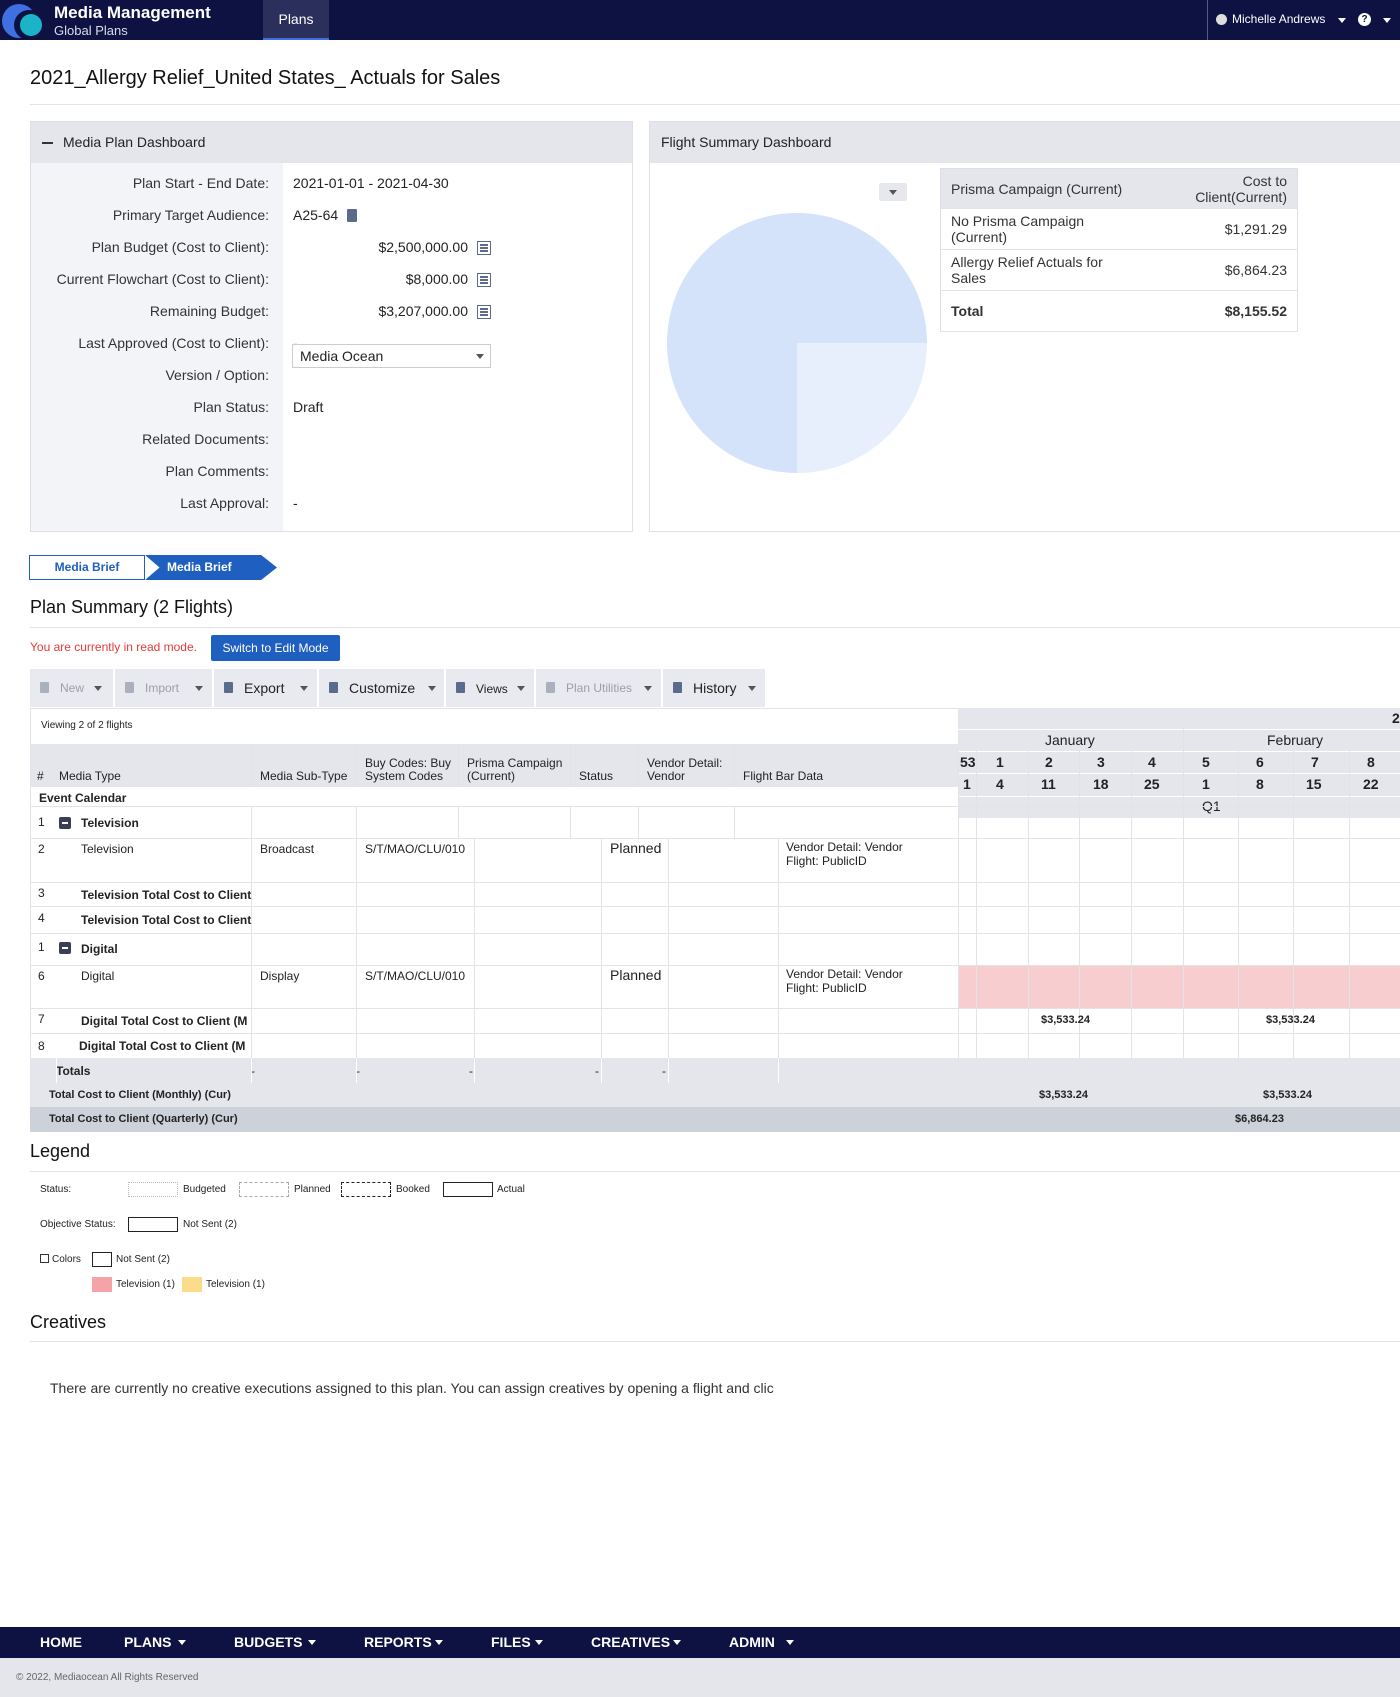 Image resolution: width=1400 pixels, height=1697 pixels. I want to click on digital-total-row: Digital Total Cost to Client (M, so click(164, 1021).